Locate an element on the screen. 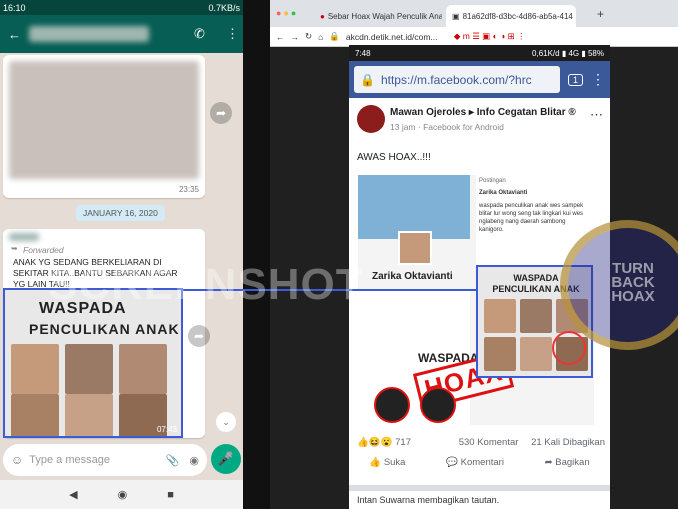 The height and width of the screenshot is (509, 678). profile-name: Zarika Oktavianti is located at coordinates (412, 276).